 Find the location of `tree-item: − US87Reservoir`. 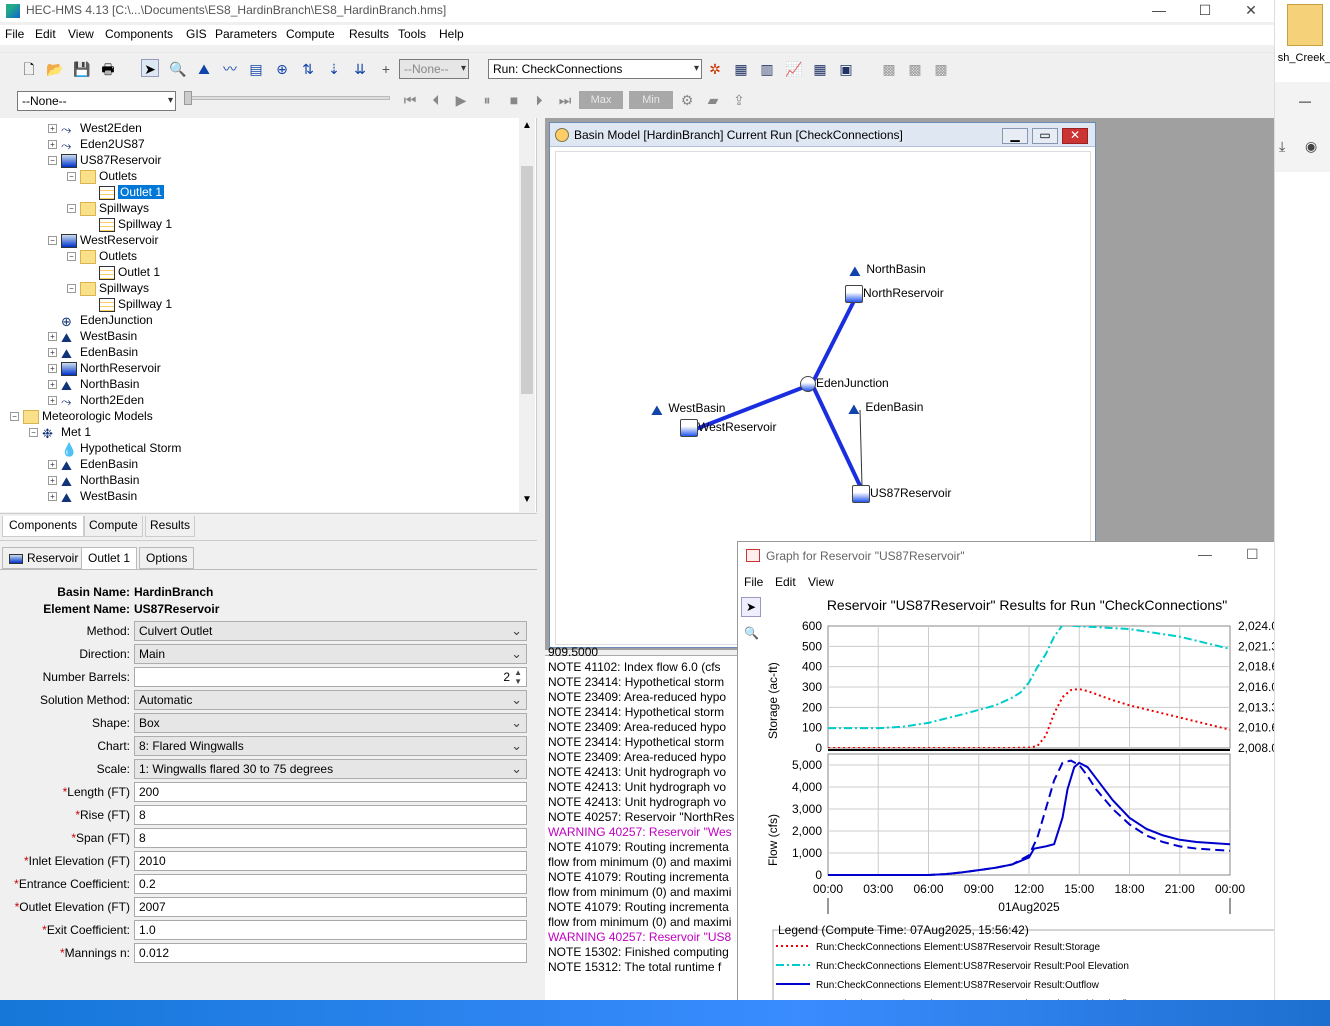

tree-item: − US87Reservoir is located at coordinates (104, 160).